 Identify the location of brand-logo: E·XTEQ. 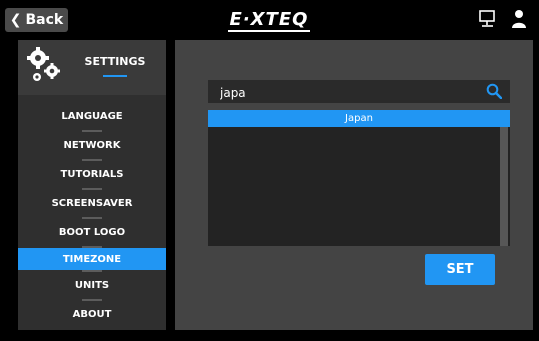
(269, 20).